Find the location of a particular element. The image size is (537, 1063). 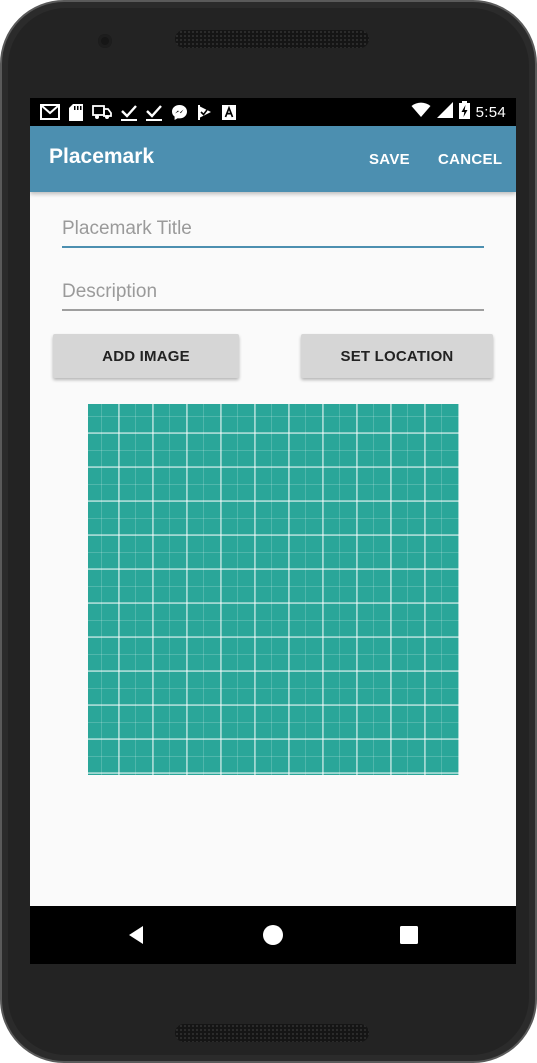

font-a-icon is located at coordinates (229, 112).